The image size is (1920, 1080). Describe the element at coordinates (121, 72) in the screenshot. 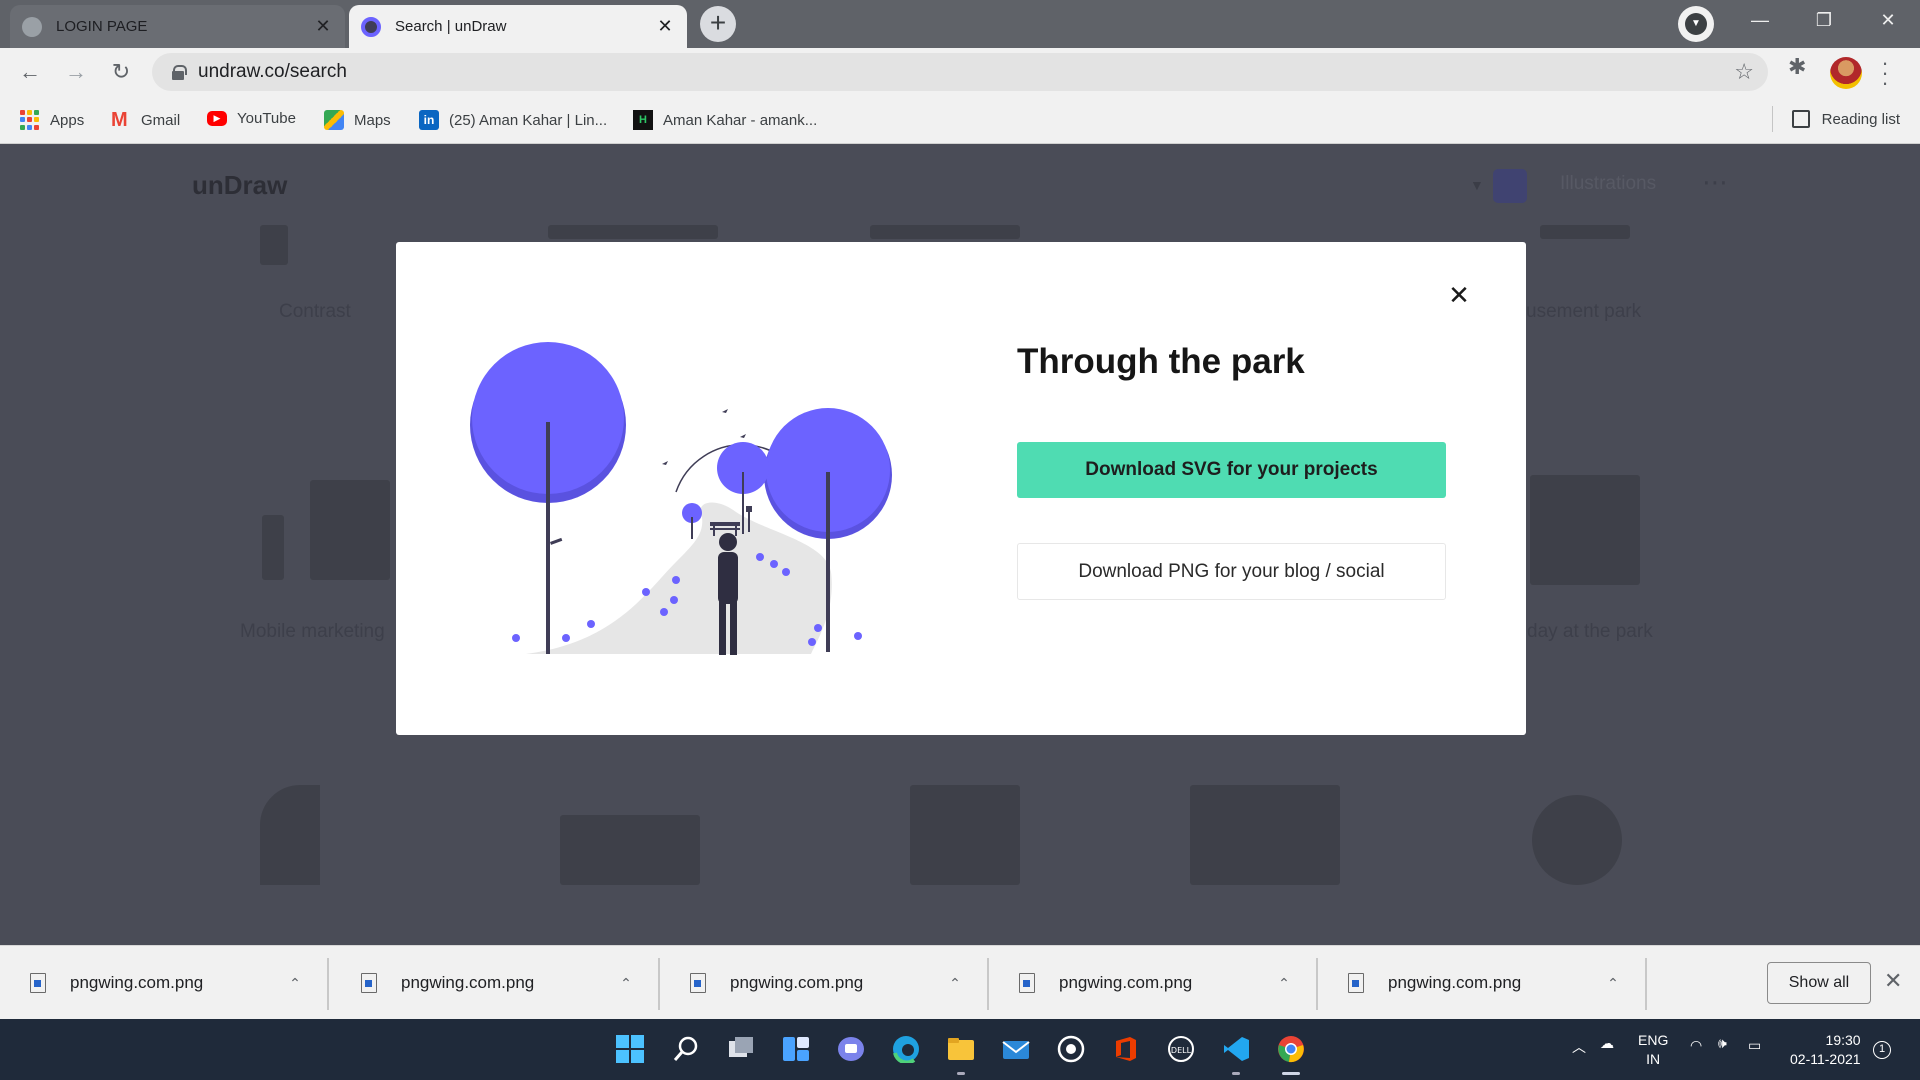

I see `reload-button: ↻` at that location.